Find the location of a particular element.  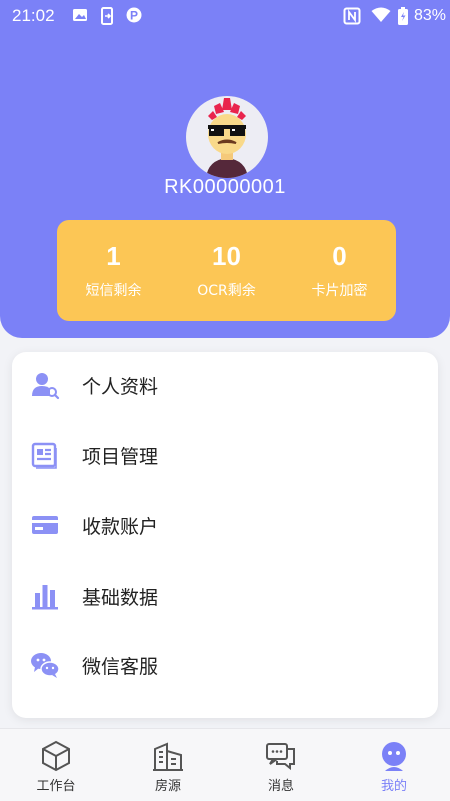

menu-item-wechat-service: 微信客服 is located at coordinates (225, 665).